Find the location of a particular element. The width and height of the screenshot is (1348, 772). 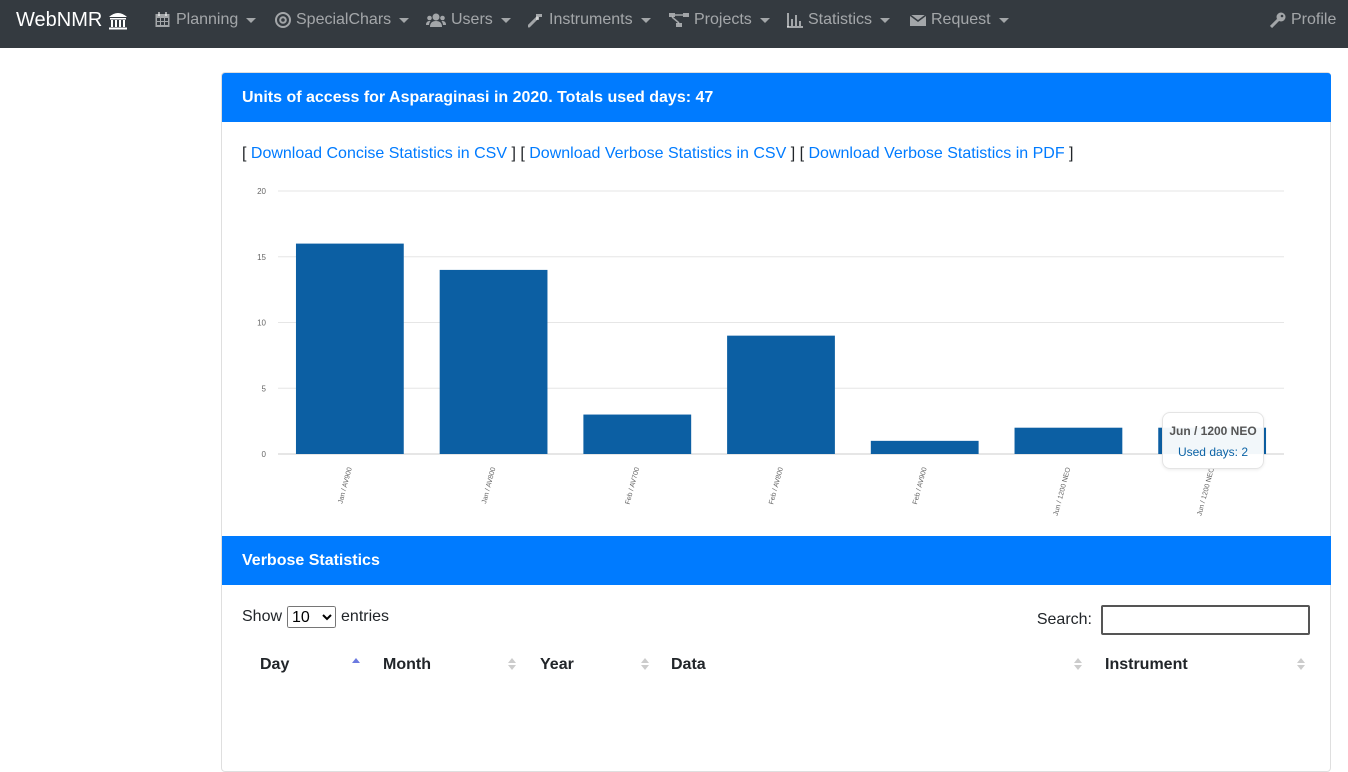

sort-asc-icon is located at coordinates (356, 660).